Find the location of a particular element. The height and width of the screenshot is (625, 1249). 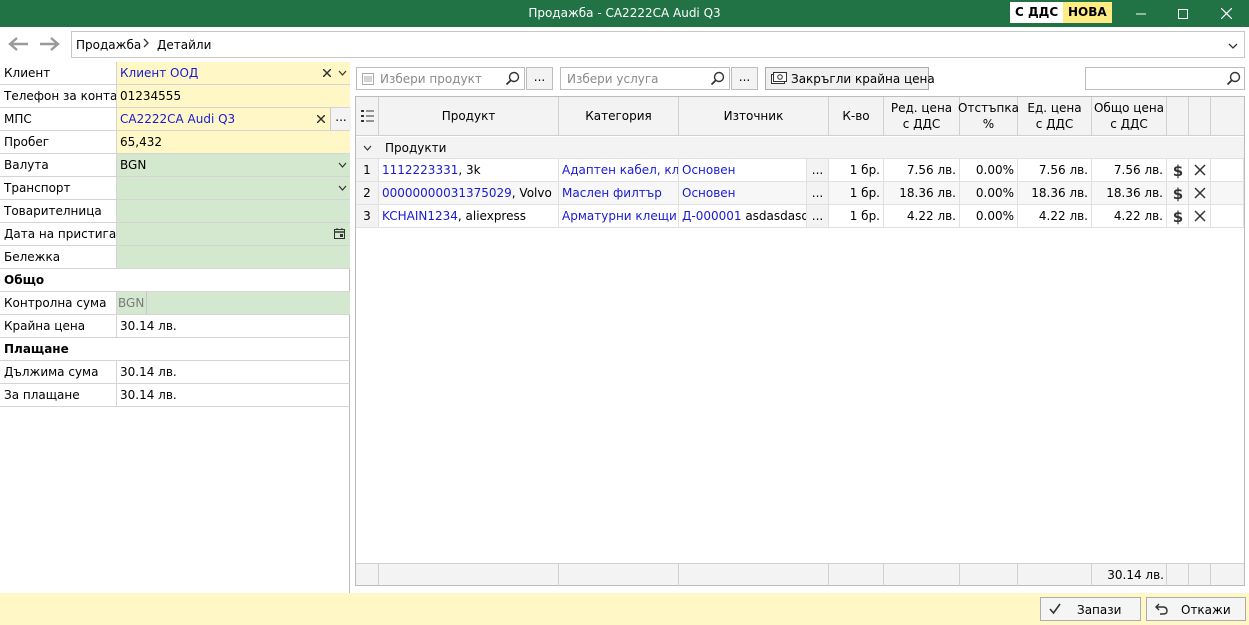

checksum-field: BGN is located at coordinates (233, 303).